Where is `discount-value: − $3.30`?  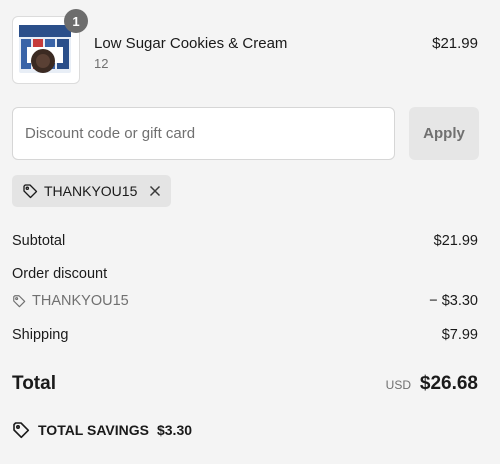 discount-value: − $3.30 is located at coordinates (453, 301).